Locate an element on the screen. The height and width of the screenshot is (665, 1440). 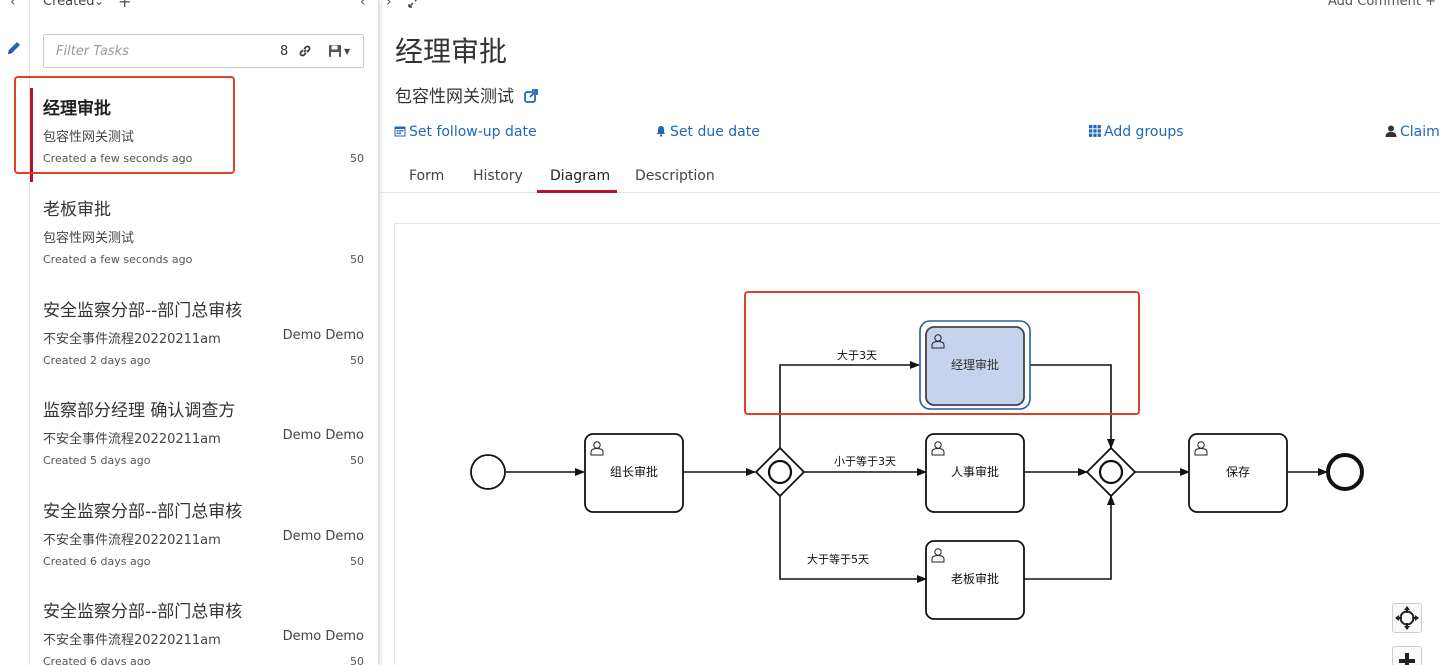
task-hr-approval: 人事审批 is located at coordinates (975, 473).